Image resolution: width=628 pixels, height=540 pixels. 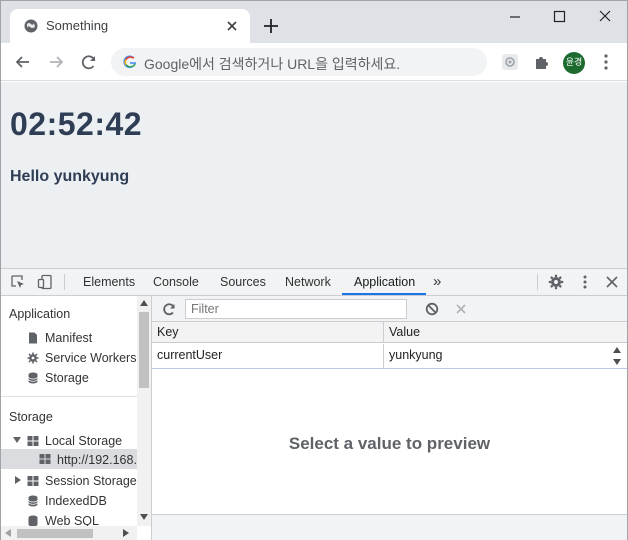 I want to click on omnibox: Google에서 검색하거나 URL을 입력하세요., so click(x=299, y=62).